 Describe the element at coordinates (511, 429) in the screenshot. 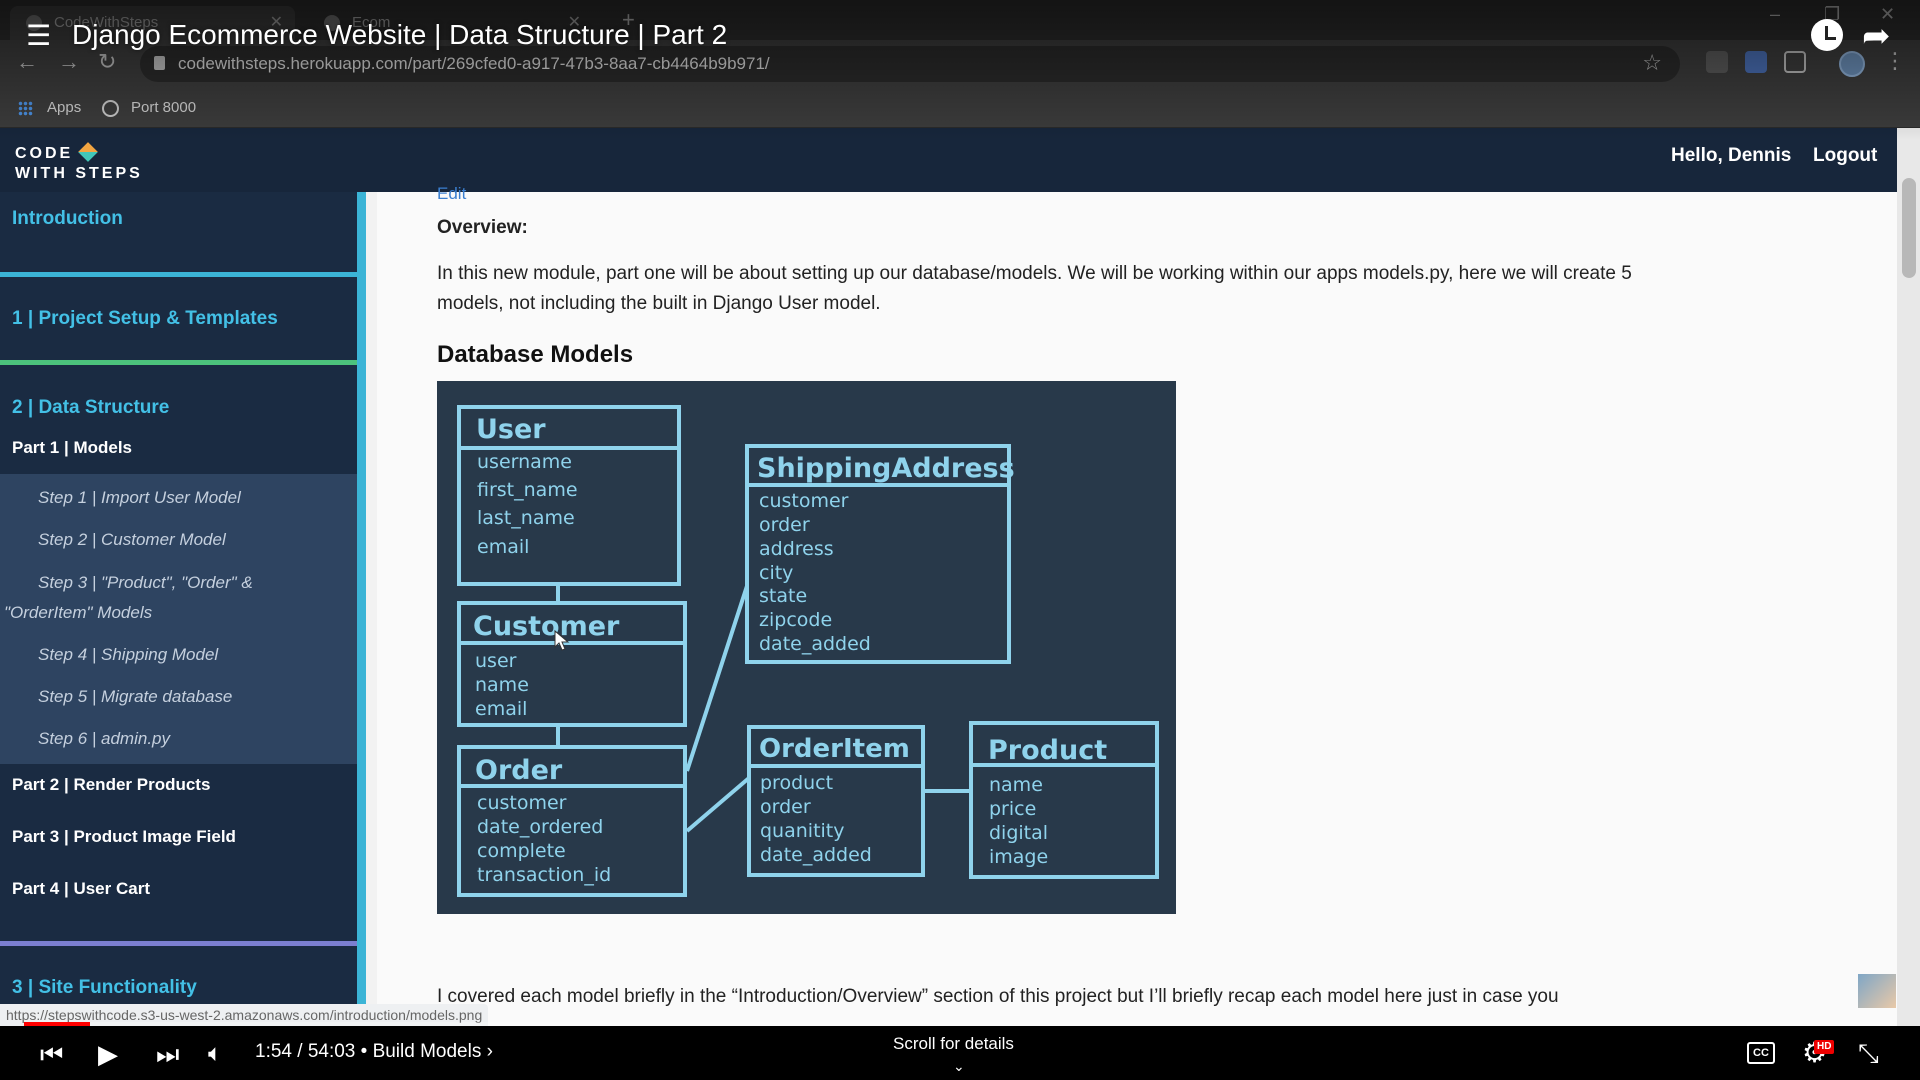

I see `user-table-title: User` at that location.